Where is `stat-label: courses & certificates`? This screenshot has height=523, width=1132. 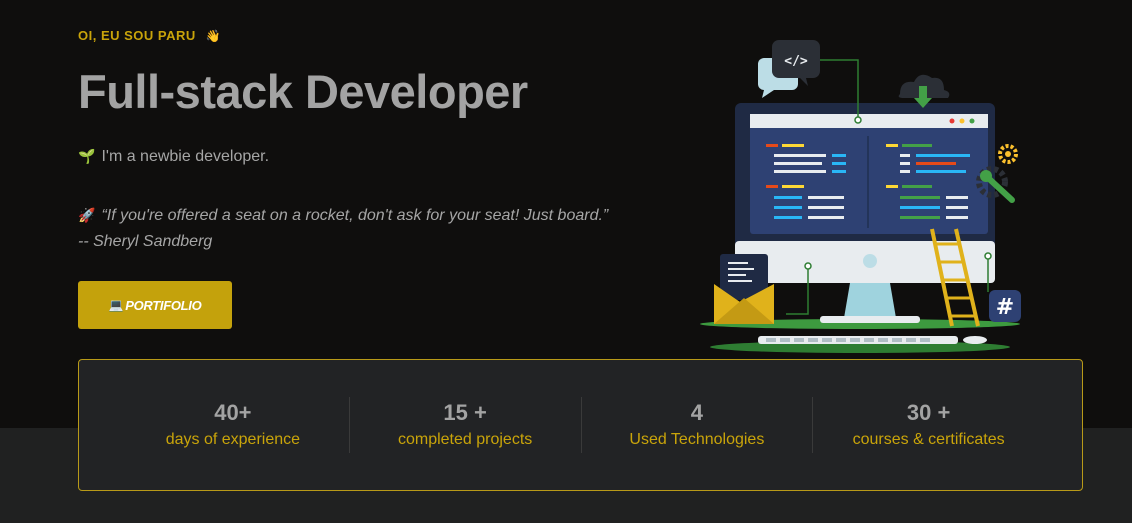
stat-label: courses & certificates is located at coordinates (928, 439).